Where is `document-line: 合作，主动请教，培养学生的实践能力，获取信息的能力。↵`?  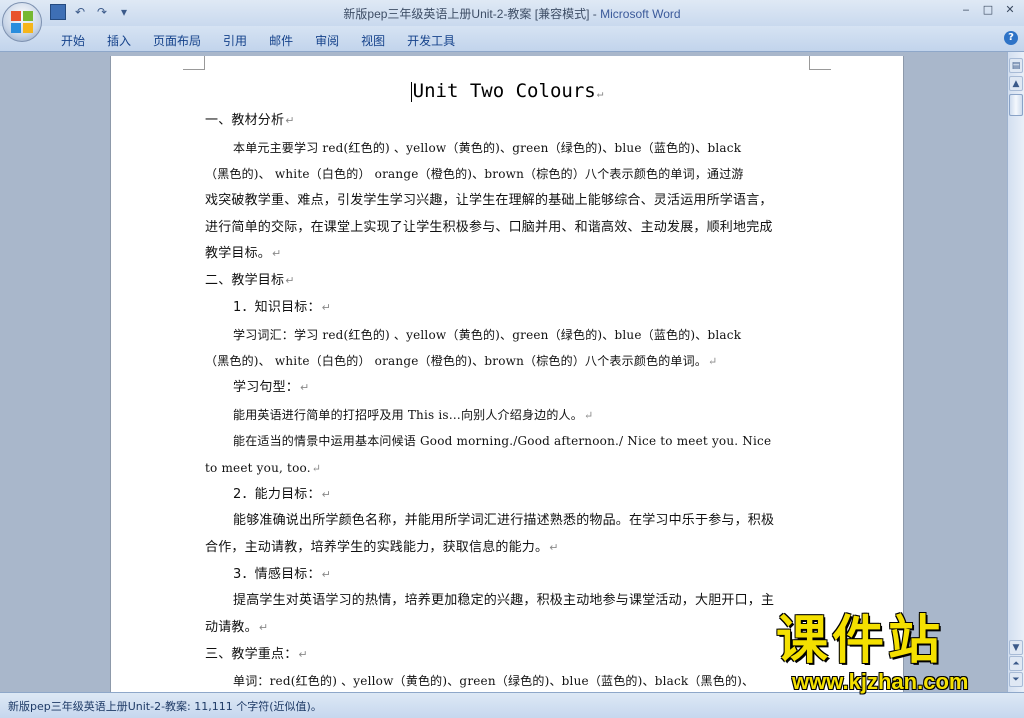 document-line: 合作，主动请教，培养学生的实践能力，获取信息的能力。↵ is located at coordinates (507, 548).